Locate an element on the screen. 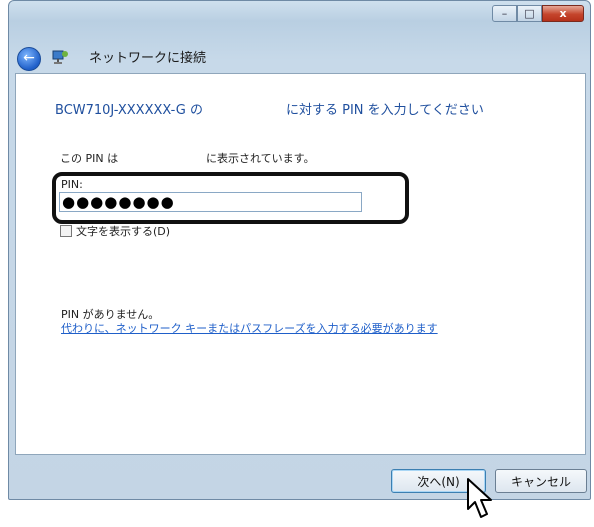 This screenshot has width=594, height=527. highlight-frame is located at coordinates (230, 198).